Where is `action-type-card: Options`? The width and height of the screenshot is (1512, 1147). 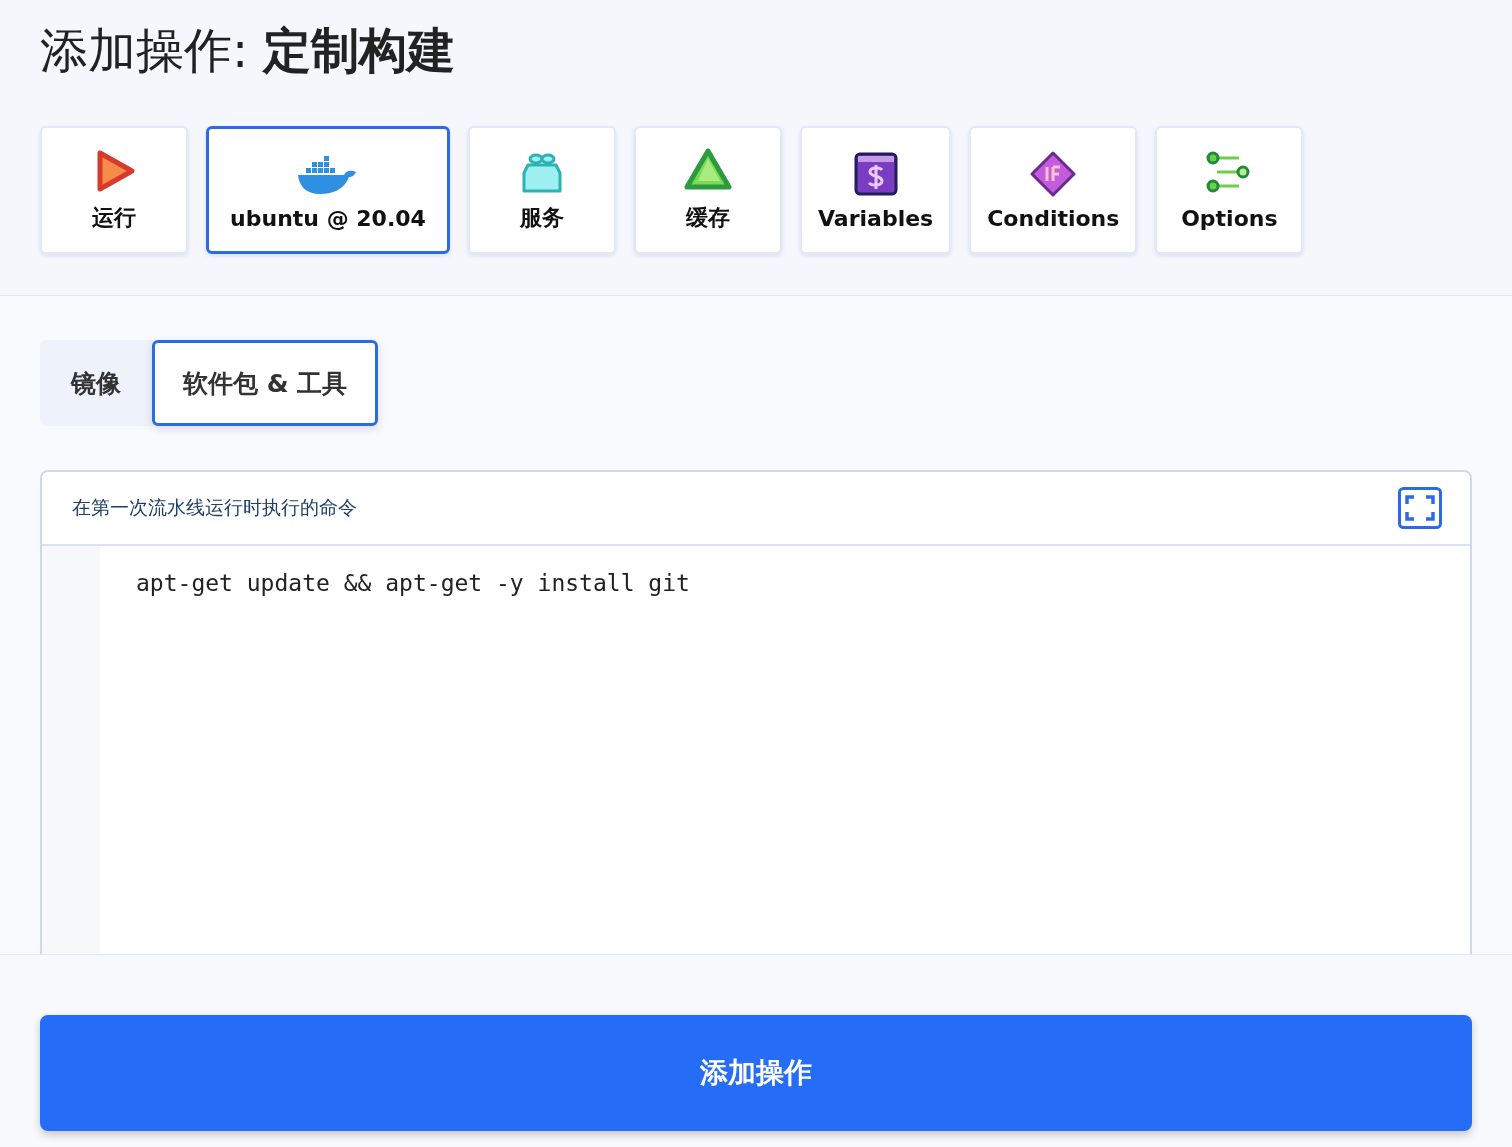 action-type-card: Options is located at coordinates (1229, 190).